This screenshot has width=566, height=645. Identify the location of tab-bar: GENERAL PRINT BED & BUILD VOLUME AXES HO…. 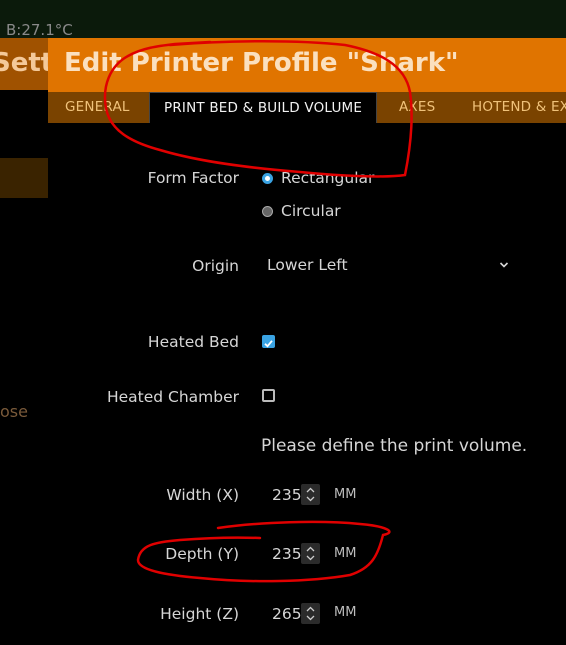
(307, 107).